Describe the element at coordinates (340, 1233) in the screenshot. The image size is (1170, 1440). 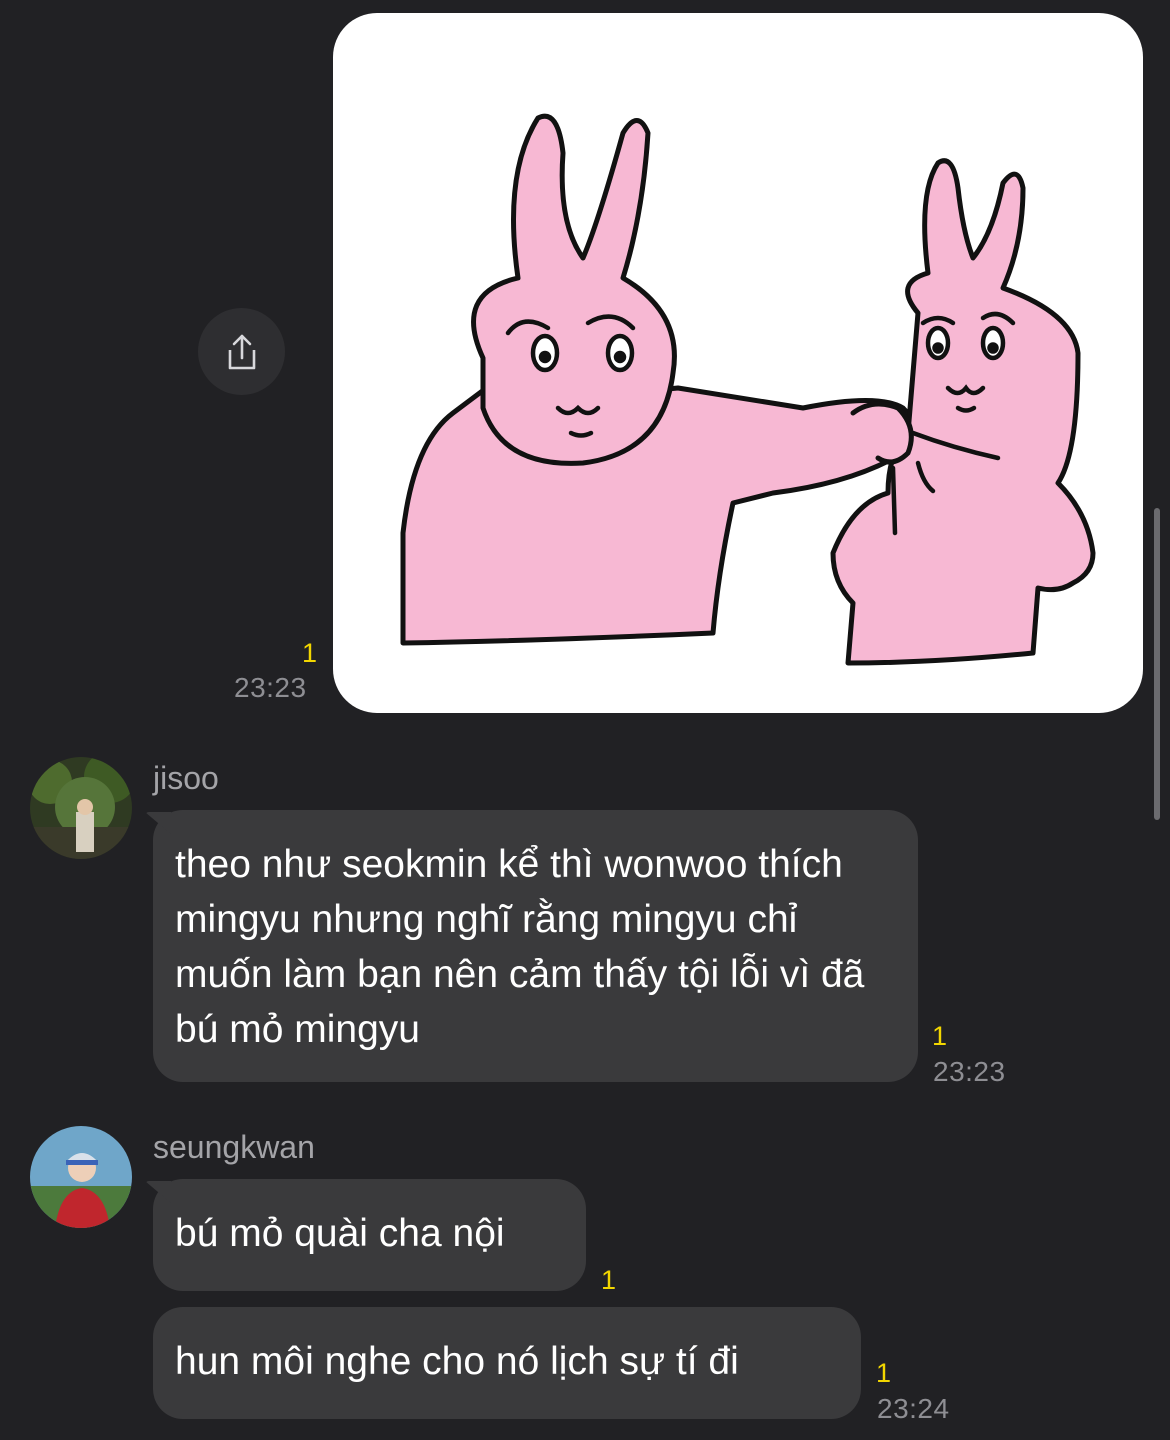
I see `message-text: bú mỏ quài cha nội` at that location.